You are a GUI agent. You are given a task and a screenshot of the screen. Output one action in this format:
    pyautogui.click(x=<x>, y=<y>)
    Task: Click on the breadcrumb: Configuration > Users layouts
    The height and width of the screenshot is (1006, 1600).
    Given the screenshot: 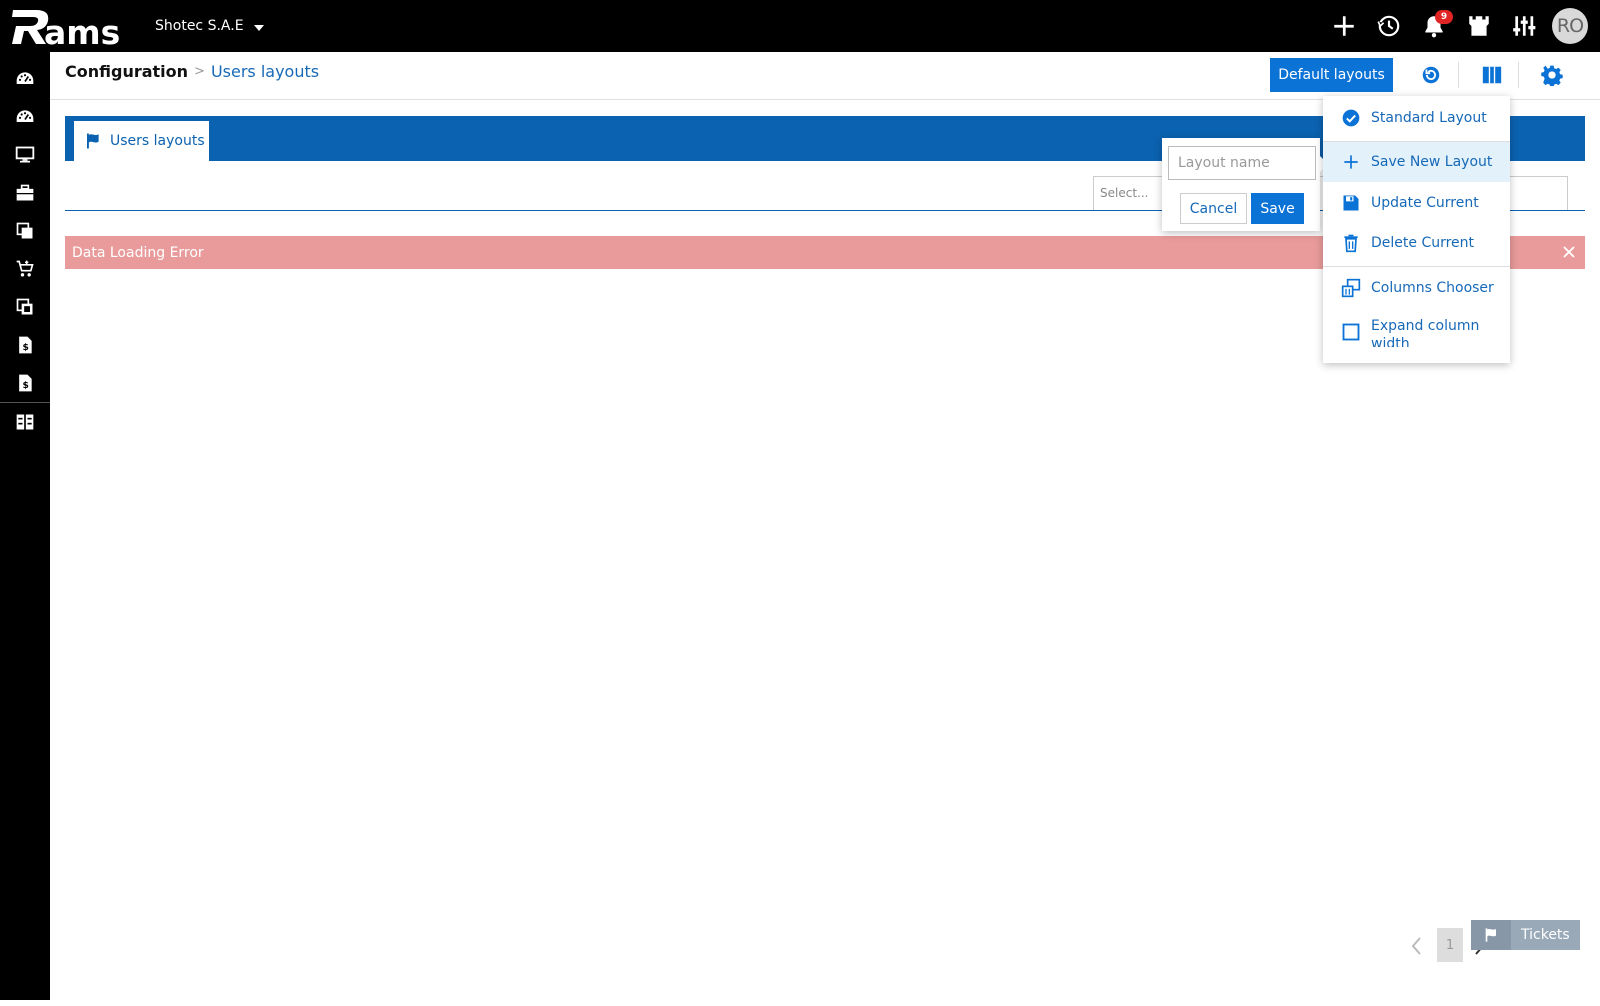 What is the action you would take?
    pyautogui.click(x=192, y=71)
    